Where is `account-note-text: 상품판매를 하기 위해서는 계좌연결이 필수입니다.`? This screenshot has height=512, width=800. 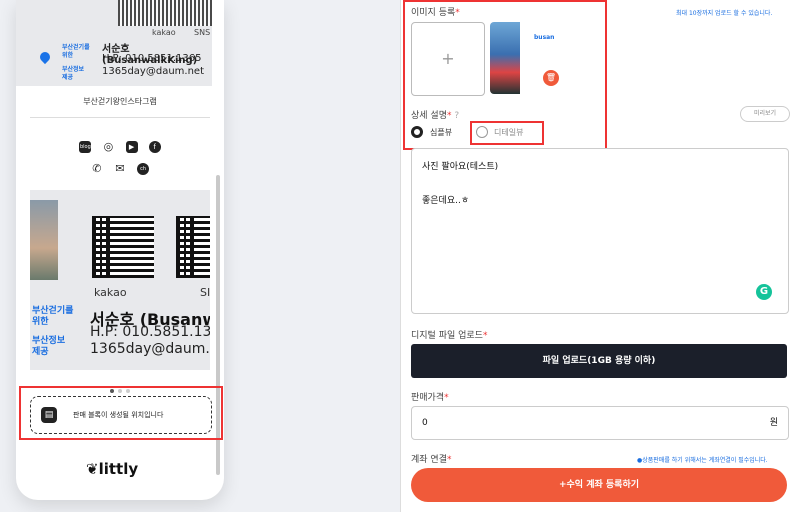 account-note-text: 상품판매를 하기 위해서는 계좌연결이 필수입니다. is located at coordinates (705, 460).